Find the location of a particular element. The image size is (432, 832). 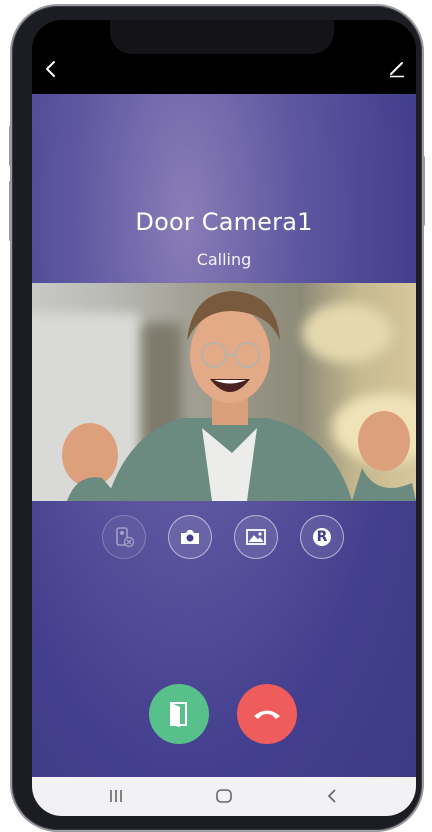

device-name: Door Camera1 is located at coordinates (224, 222).